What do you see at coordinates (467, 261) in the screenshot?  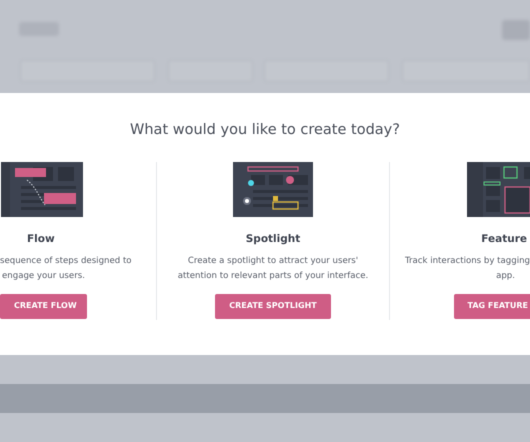 I see `option-description: Track interactions by tagging` at bounding box center [467, 261].